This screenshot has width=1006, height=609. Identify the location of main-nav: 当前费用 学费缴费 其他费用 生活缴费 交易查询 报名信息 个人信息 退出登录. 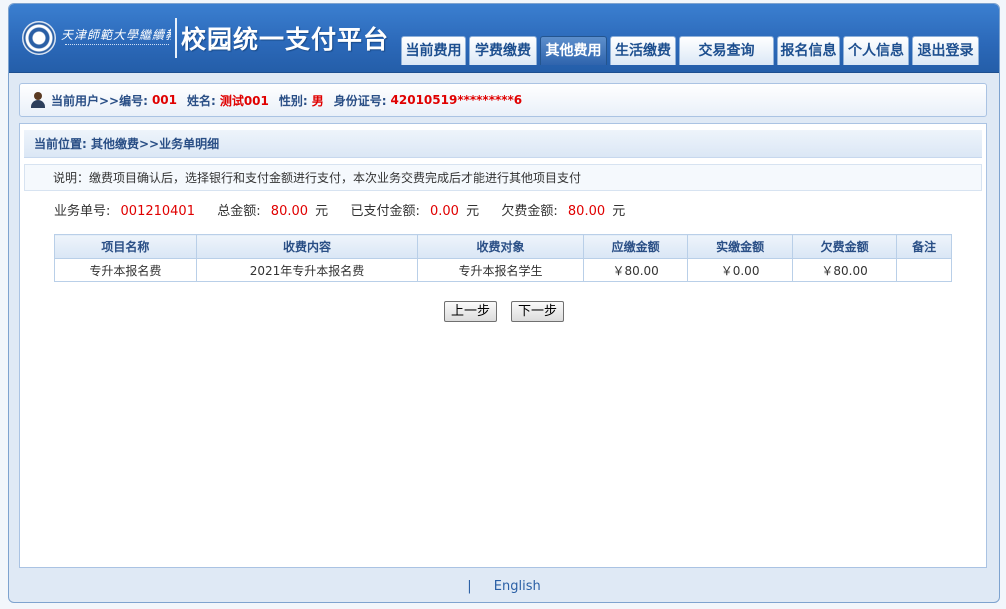
(691, 50).